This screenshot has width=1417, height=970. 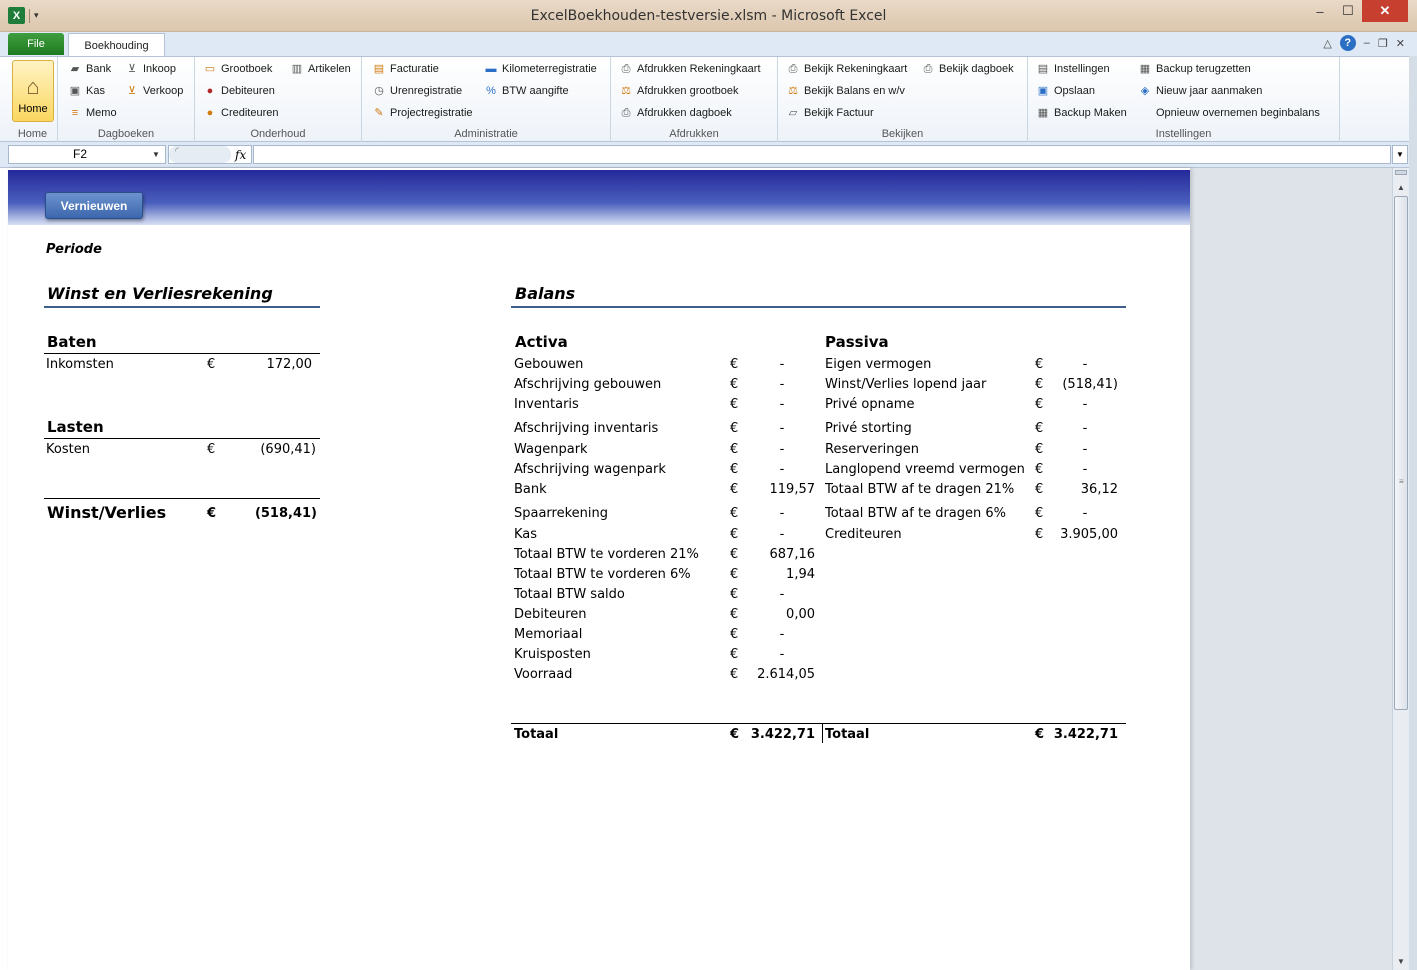 I want to click on passiva-heading: Passiva, so click(x=857, y=342).